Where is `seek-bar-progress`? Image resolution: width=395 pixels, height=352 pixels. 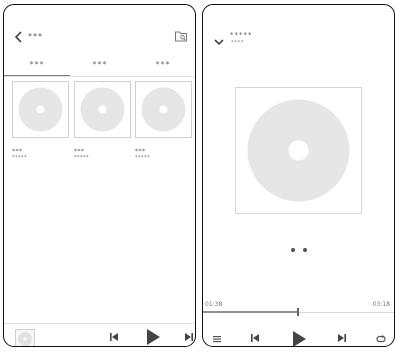 seek-bar-progress is located at coordinates (250, 312).